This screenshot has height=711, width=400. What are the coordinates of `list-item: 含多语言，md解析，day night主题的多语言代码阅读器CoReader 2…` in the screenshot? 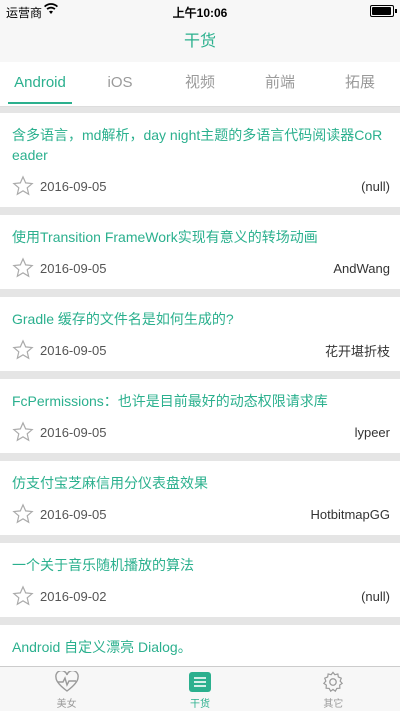 It's located at (200, 160).